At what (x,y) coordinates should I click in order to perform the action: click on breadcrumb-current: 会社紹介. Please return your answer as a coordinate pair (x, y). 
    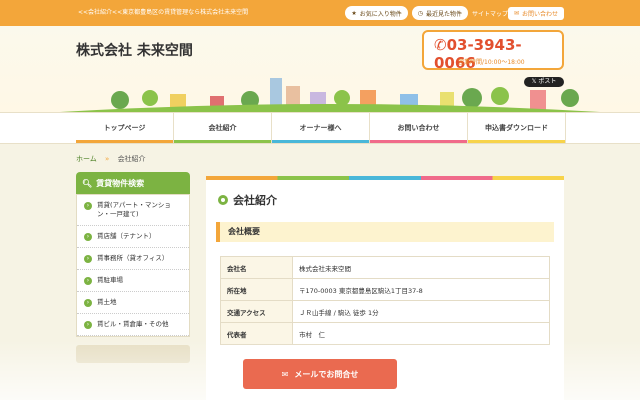
    Looking at the image, I should click on (131, 159).